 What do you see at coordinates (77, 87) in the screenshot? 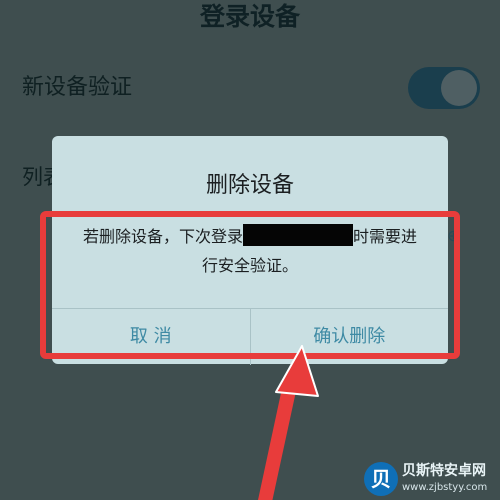
I see `new-device-verify-label: 新设备验证` at bounding box center [77, 87].